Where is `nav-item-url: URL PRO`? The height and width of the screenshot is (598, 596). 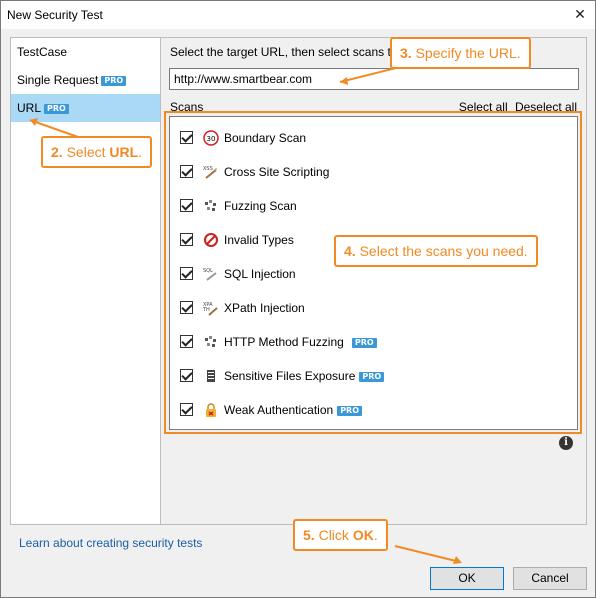 nav-item-url: URL PRO is located at coordinates (85, 108).